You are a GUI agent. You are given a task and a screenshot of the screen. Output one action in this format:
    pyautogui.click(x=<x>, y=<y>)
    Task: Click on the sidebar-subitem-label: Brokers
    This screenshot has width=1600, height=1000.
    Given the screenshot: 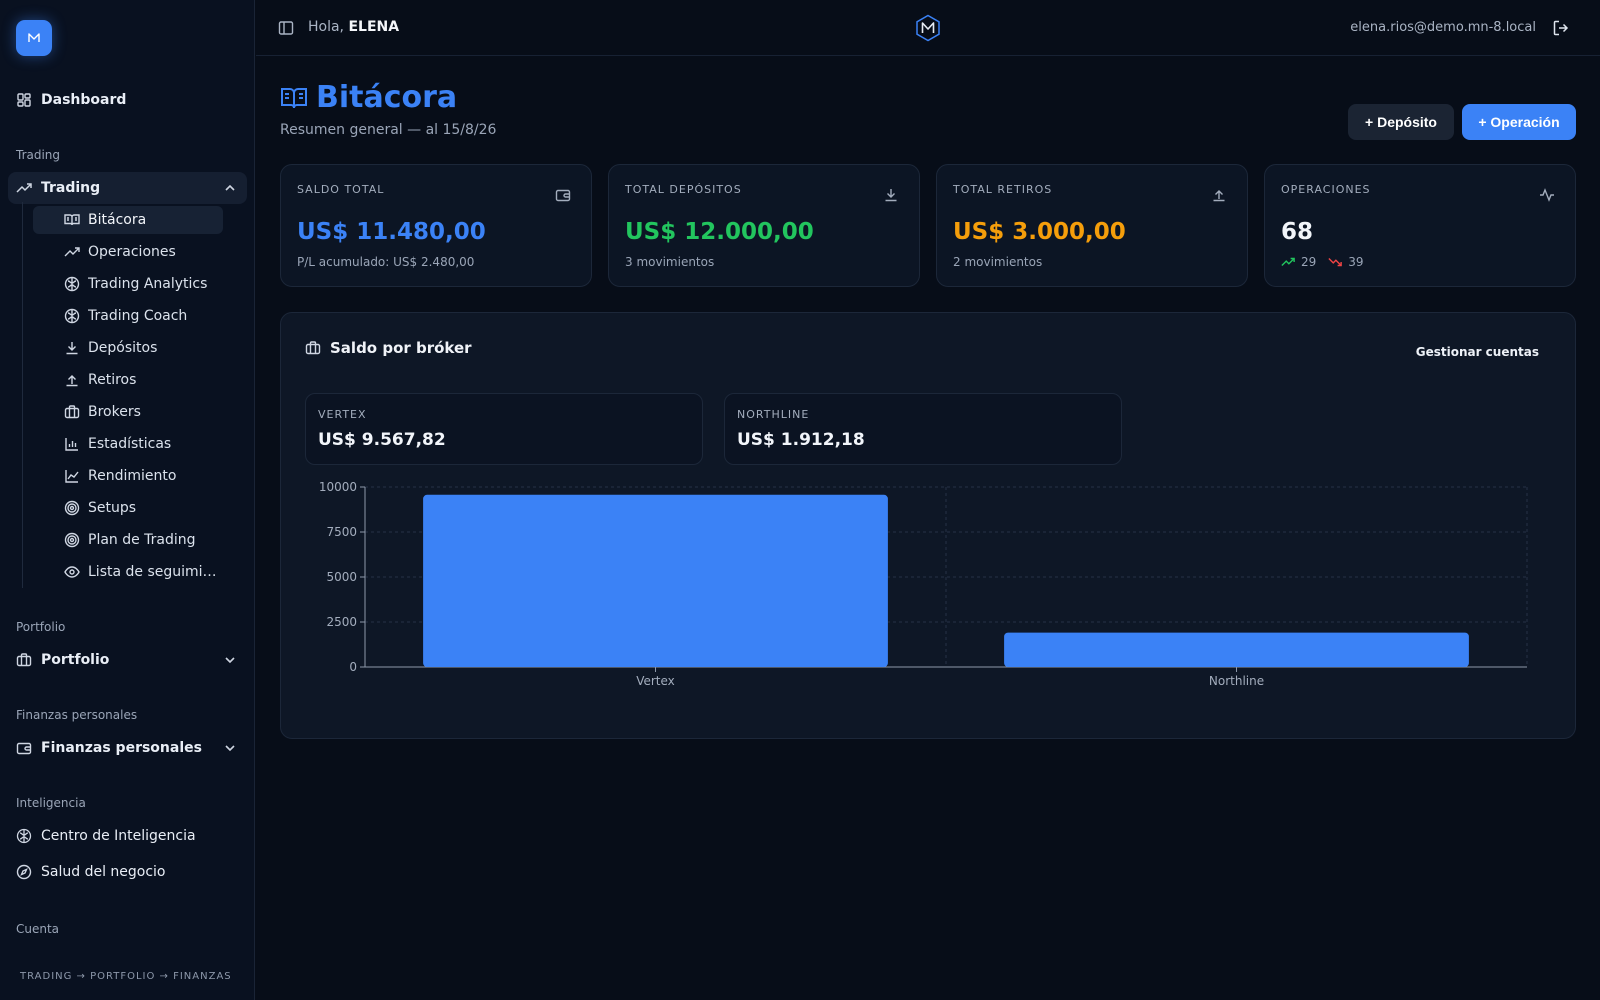 What is the action you would take?
    pyautogui.click(x=114, y=412)
    